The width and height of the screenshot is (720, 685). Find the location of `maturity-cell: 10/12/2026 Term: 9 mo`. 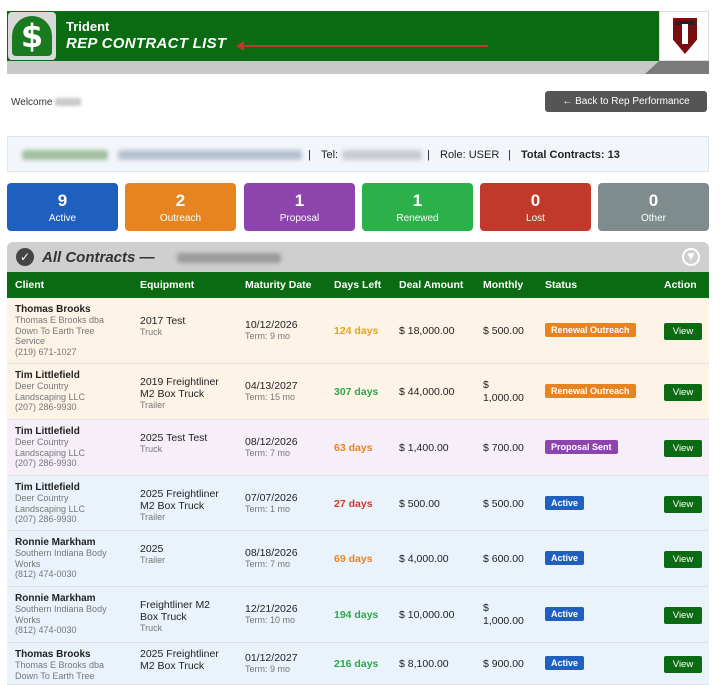

maturity-cell: 10/12/2026 Term: 9 mo is located at coordinates (271, 330).